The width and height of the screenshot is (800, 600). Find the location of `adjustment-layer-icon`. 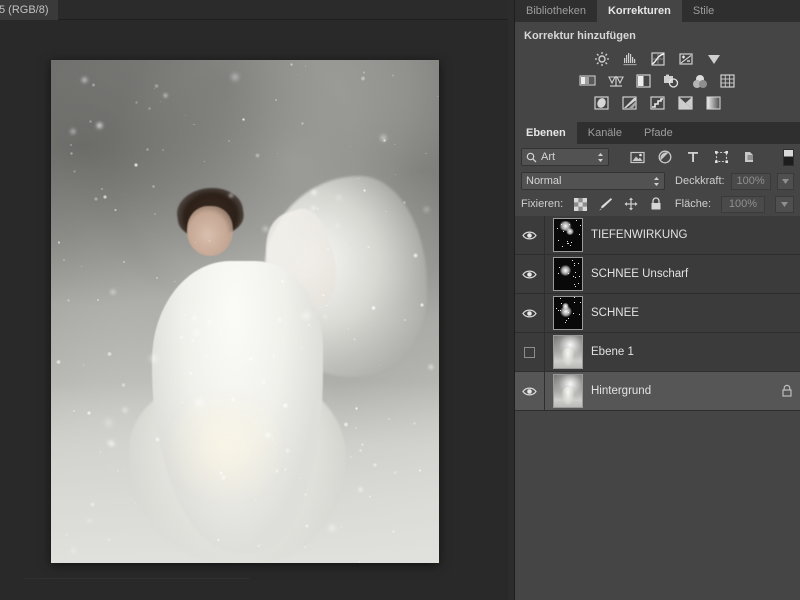

adjustment-layer-icon is located at coordinates (665, 157).